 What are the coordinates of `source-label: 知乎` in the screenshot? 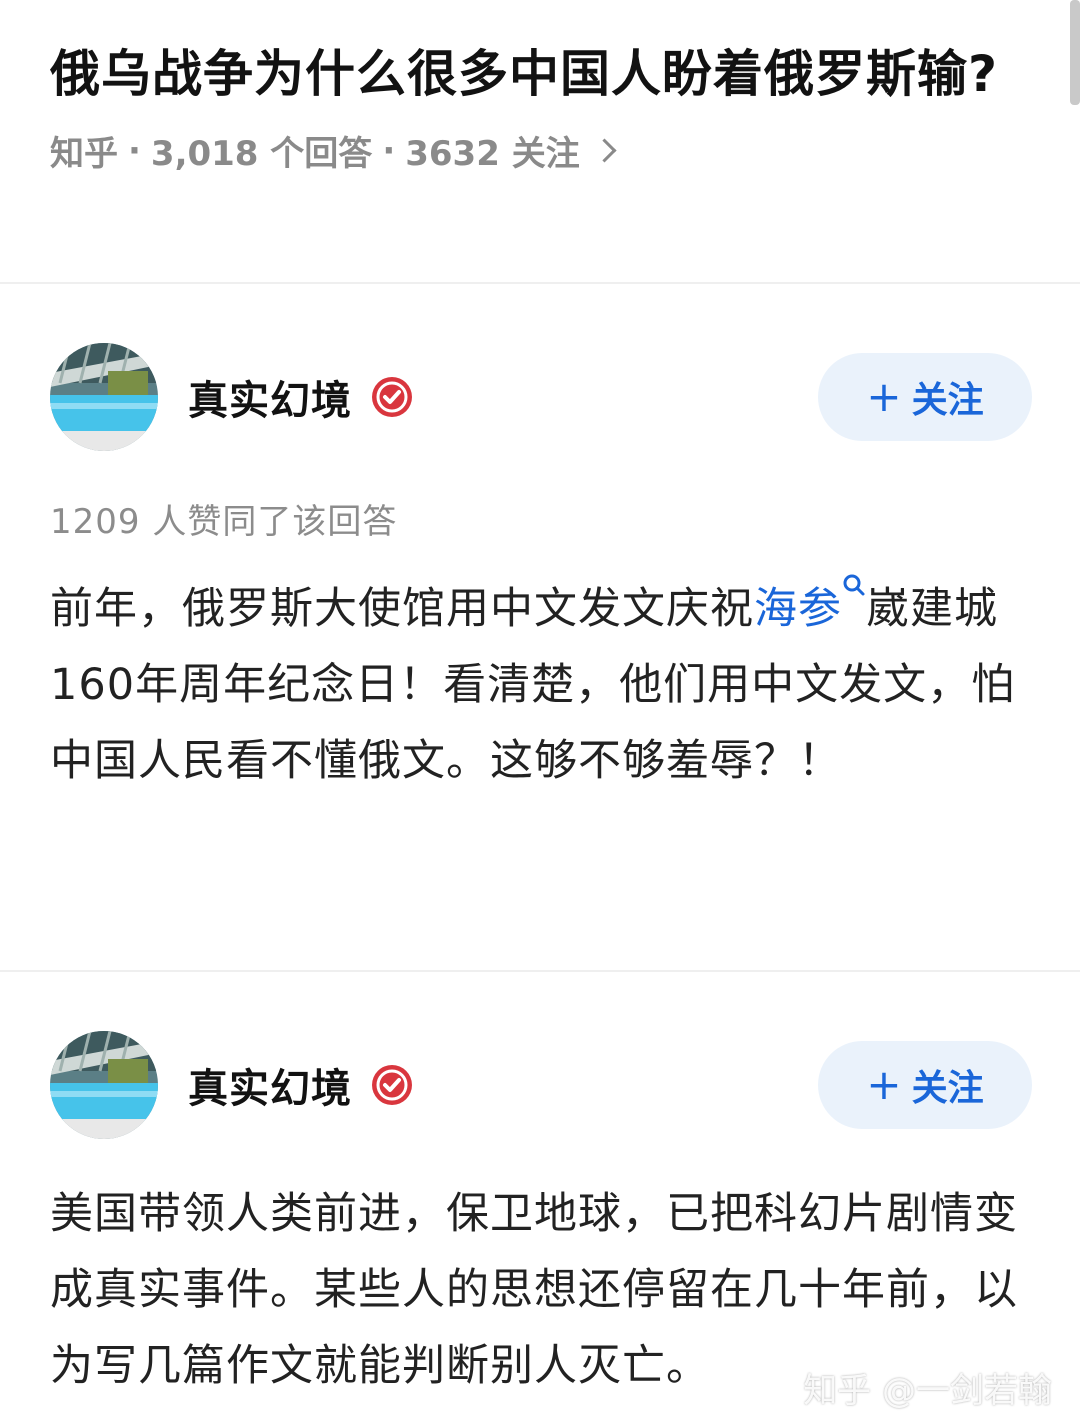 It's located at (84, 154).